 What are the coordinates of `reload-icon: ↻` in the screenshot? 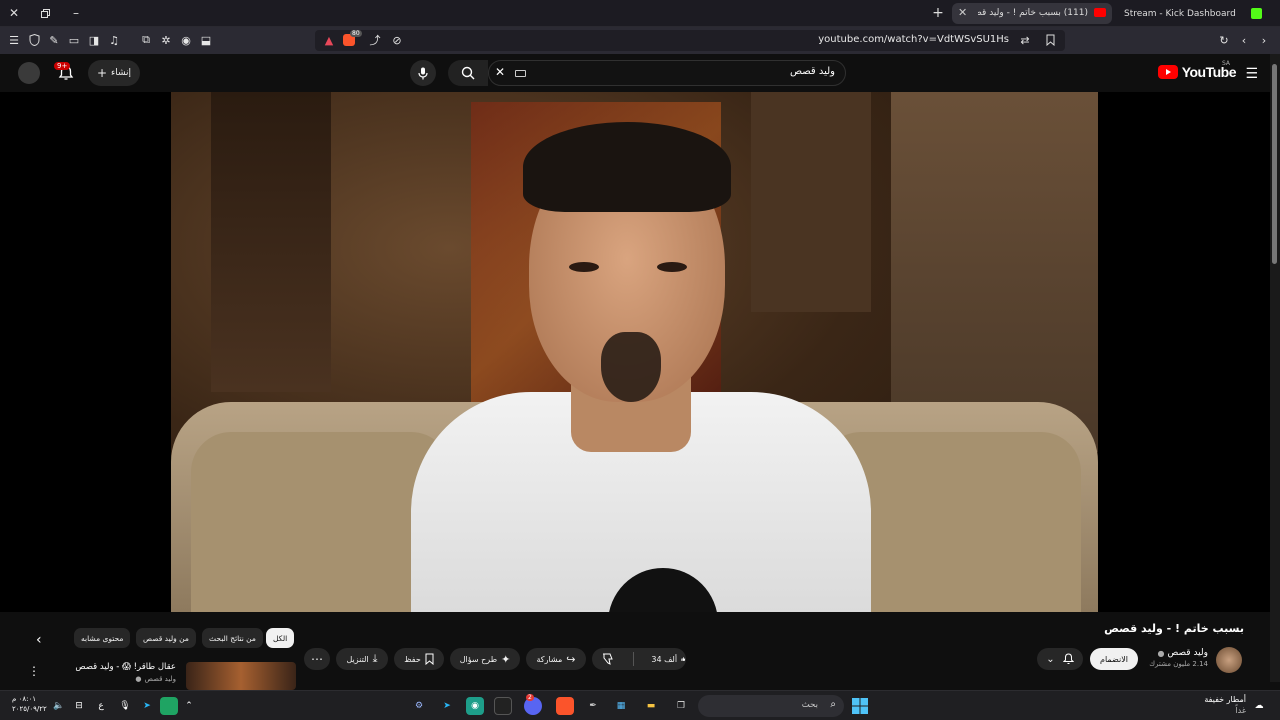 It's located at (1224, 40).